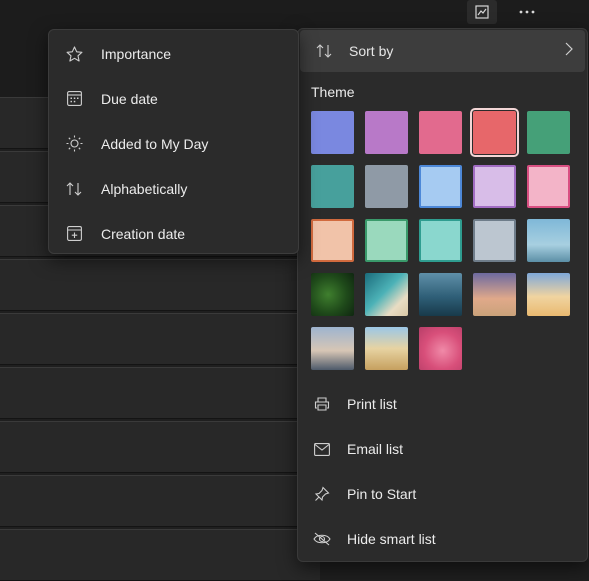 This screenshot has width=589, height=581. I want to click on calendar-add-icon, so click(74, 234).